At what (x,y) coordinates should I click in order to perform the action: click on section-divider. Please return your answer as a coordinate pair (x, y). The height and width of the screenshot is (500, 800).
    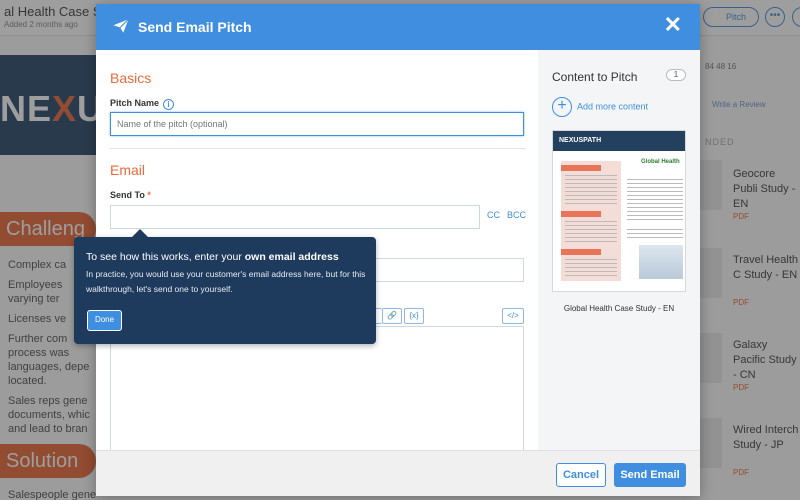
    Looking at the image, I should click on (318, 148).